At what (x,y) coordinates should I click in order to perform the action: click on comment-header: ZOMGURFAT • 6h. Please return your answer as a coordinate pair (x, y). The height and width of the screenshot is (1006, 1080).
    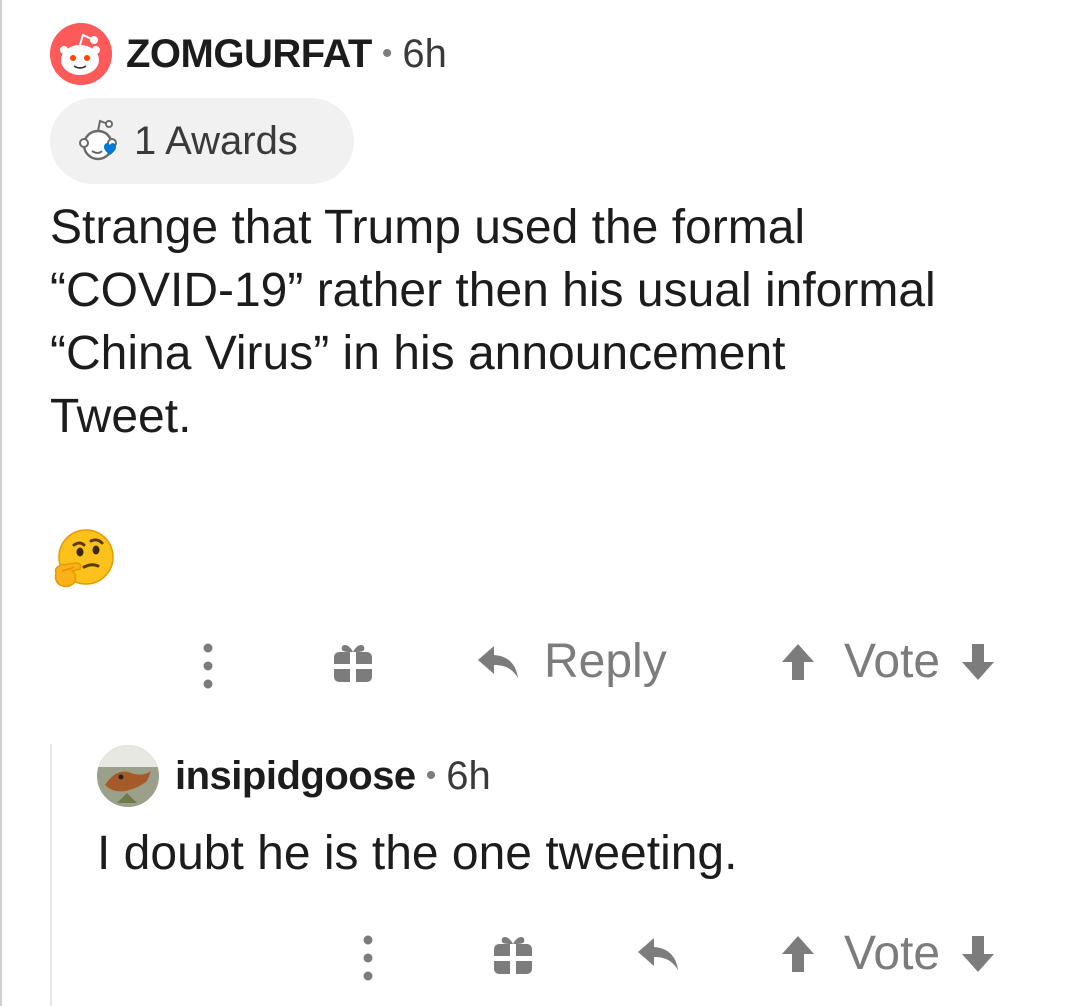
    Looking at the image, I should click on (248, 54).